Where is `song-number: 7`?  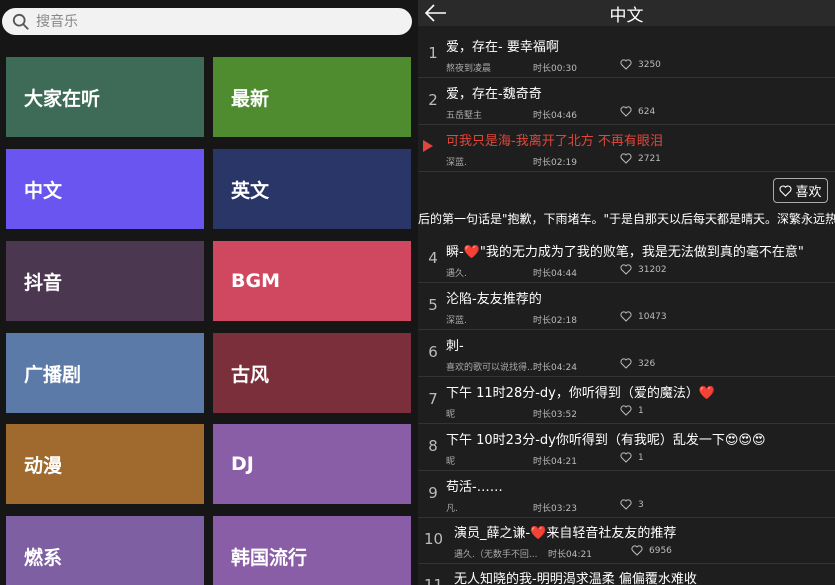
song-number: 7 is located at coordinates (433, 399).